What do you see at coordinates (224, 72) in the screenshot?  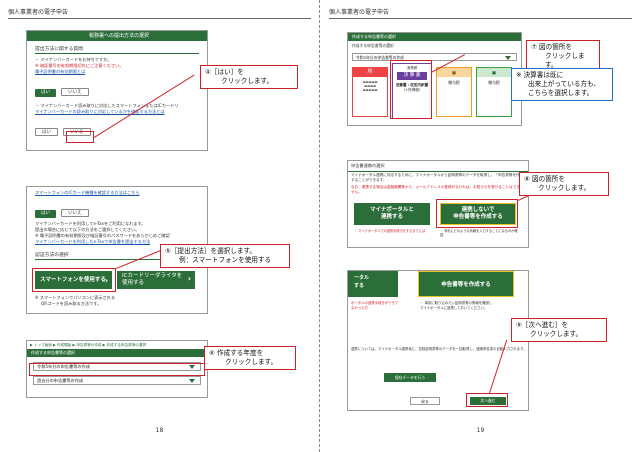 I see `callout-text: ④［はい］を` at bounding box center [224, 72].